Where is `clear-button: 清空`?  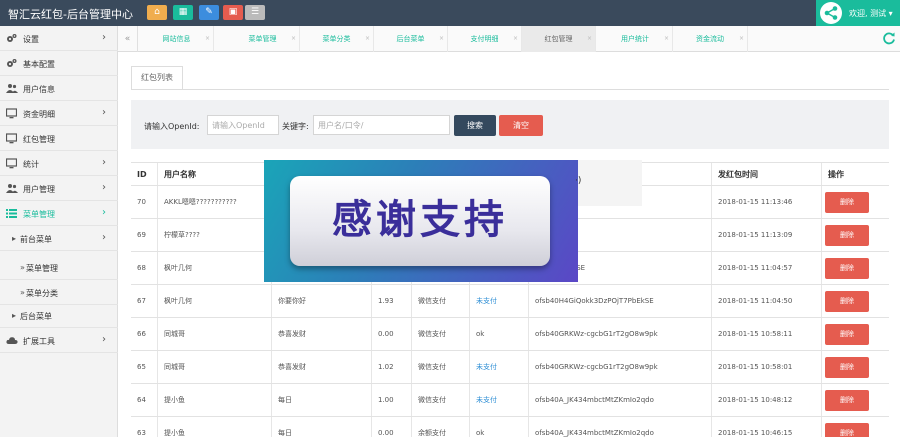
clear-button: 清空 is located at coordinates (521, 125).